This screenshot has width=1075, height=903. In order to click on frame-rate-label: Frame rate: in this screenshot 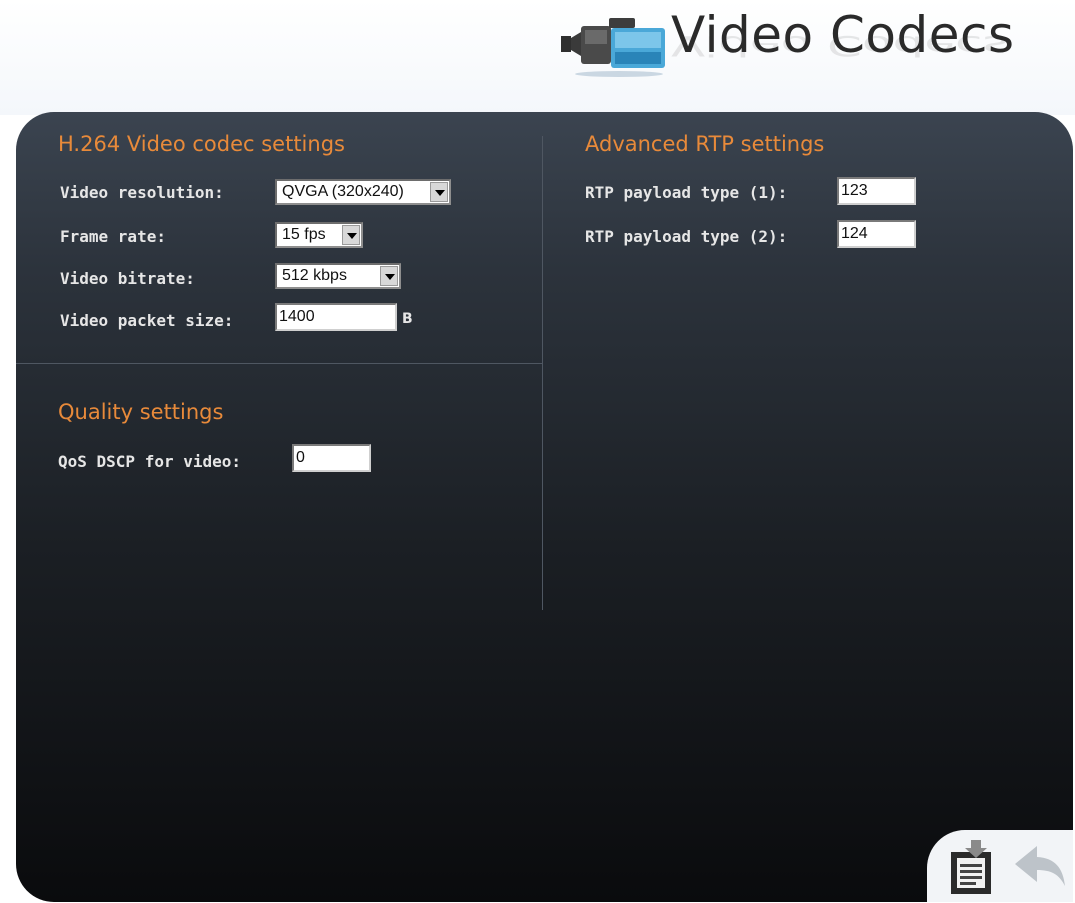, I will do `click(113, 236)`.